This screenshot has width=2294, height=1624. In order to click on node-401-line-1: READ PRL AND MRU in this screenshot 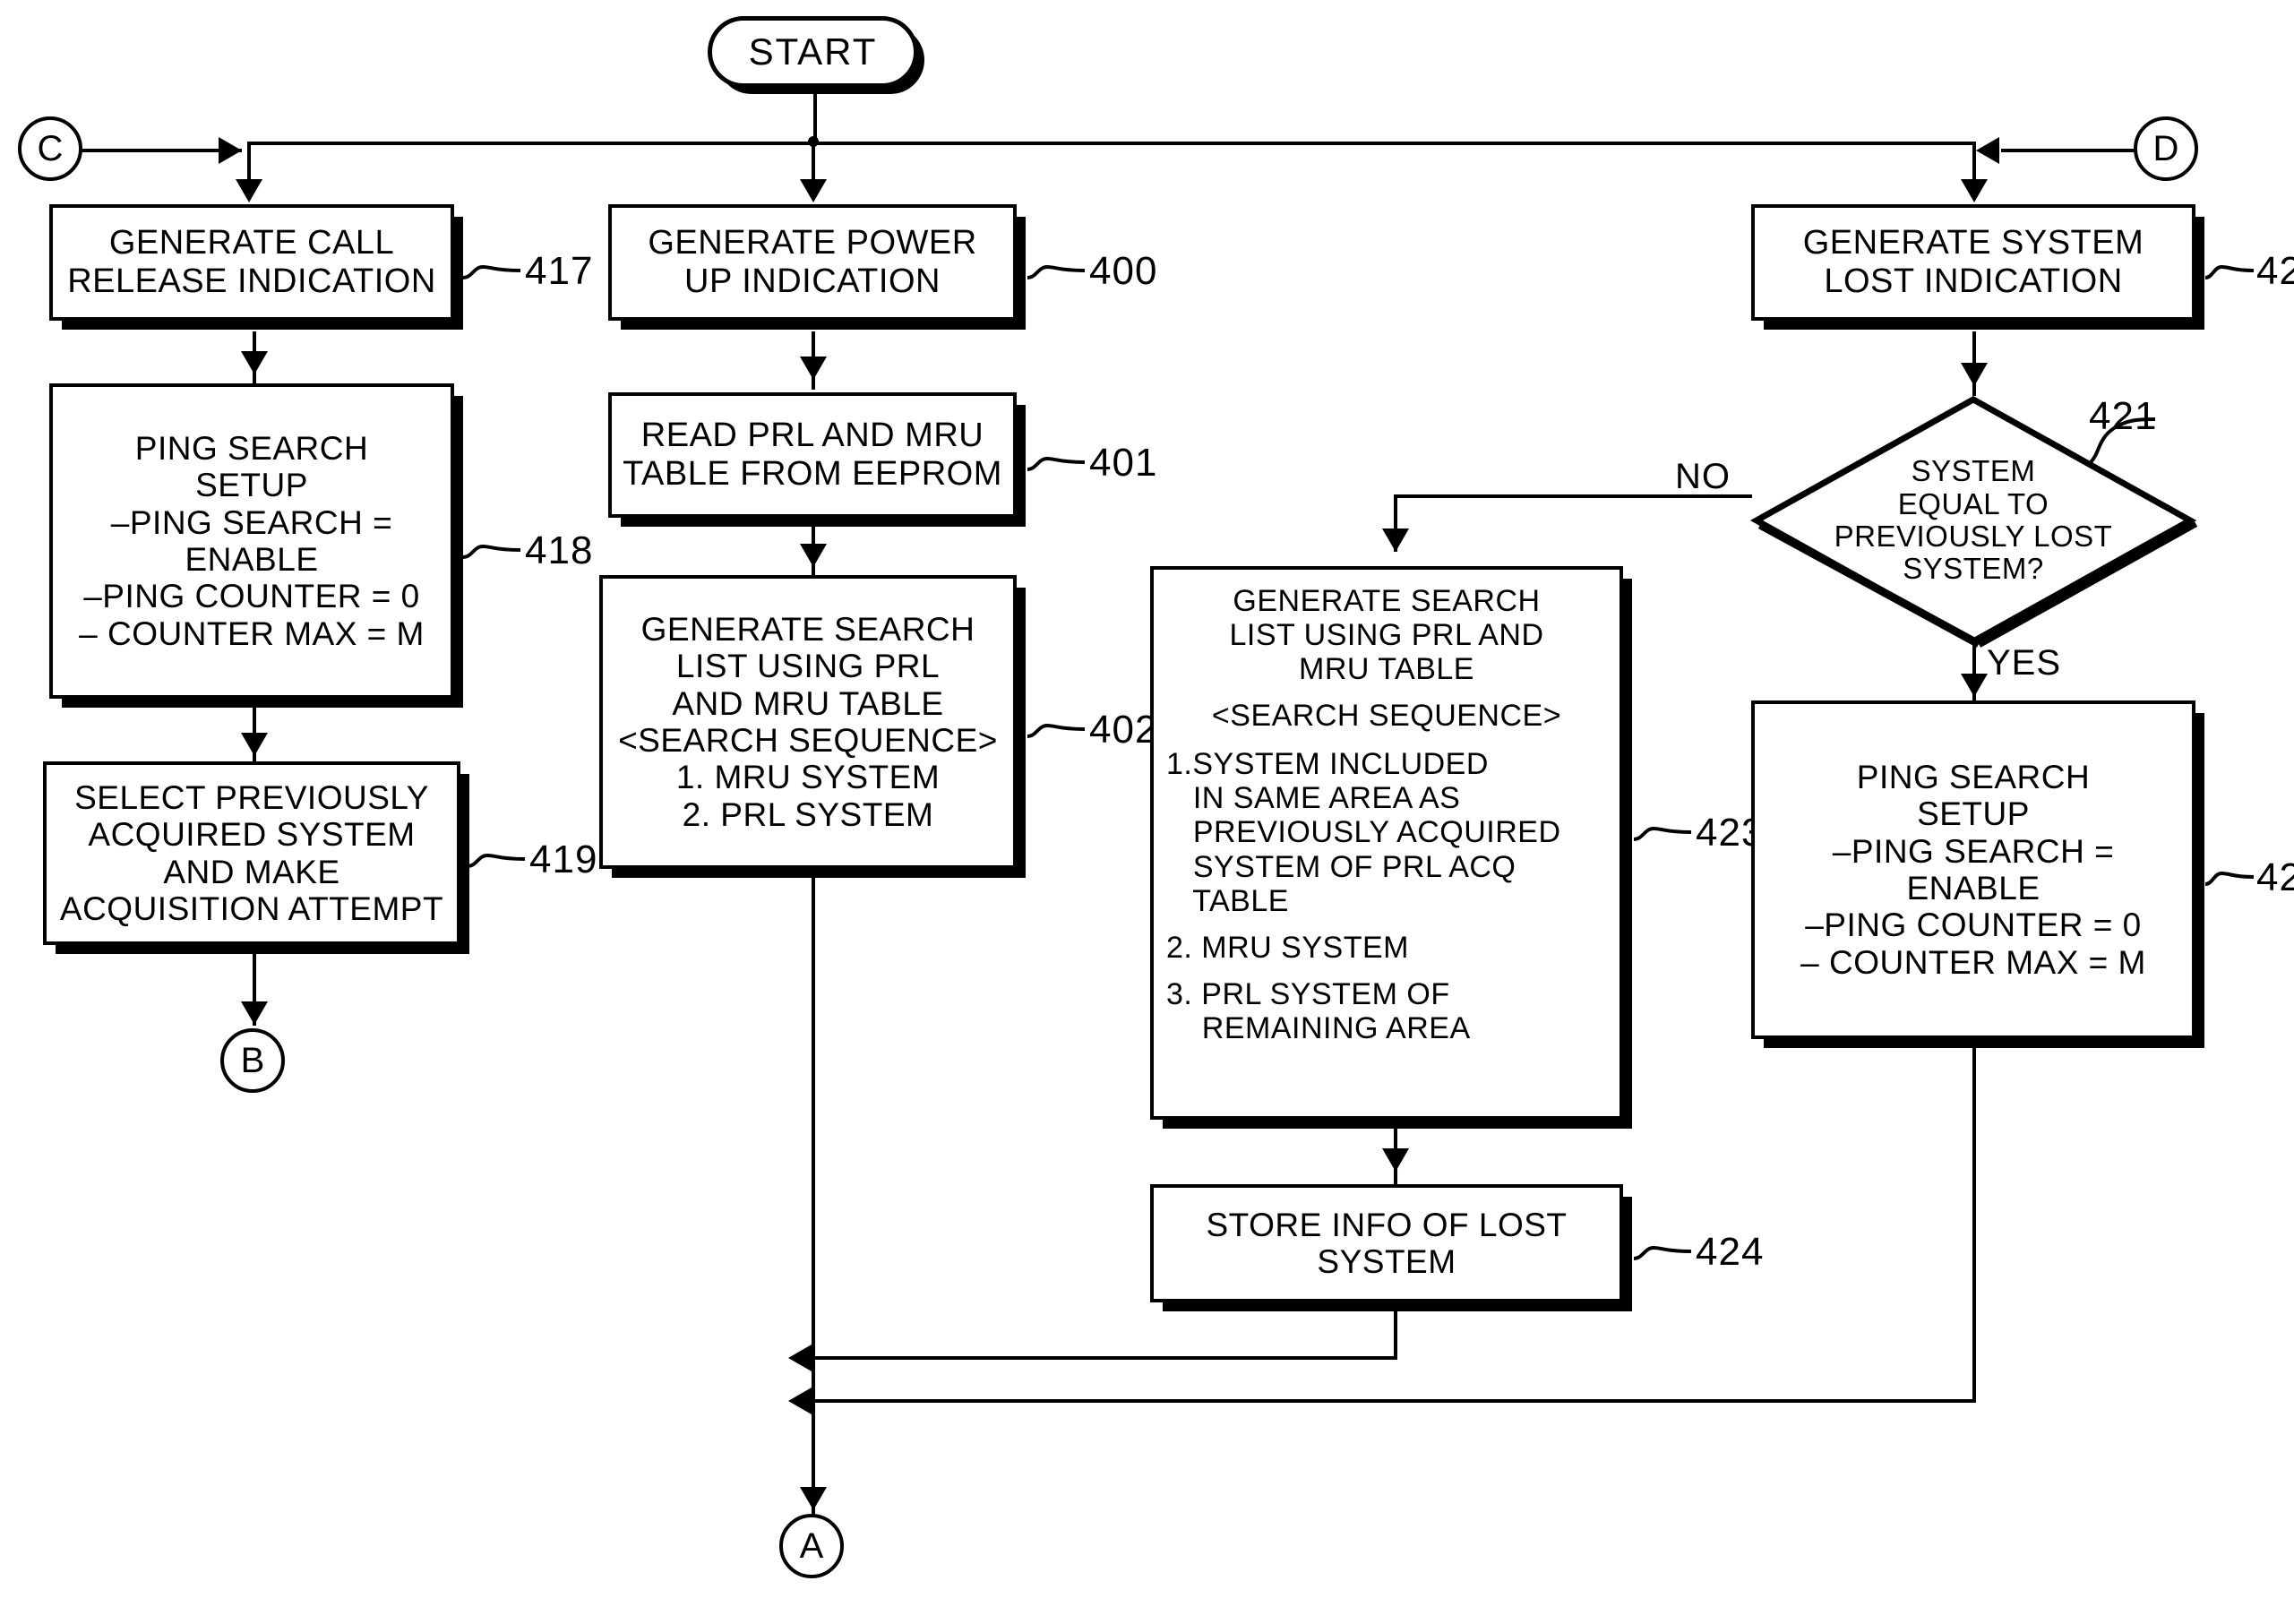, I will do `click(812, 436)`.